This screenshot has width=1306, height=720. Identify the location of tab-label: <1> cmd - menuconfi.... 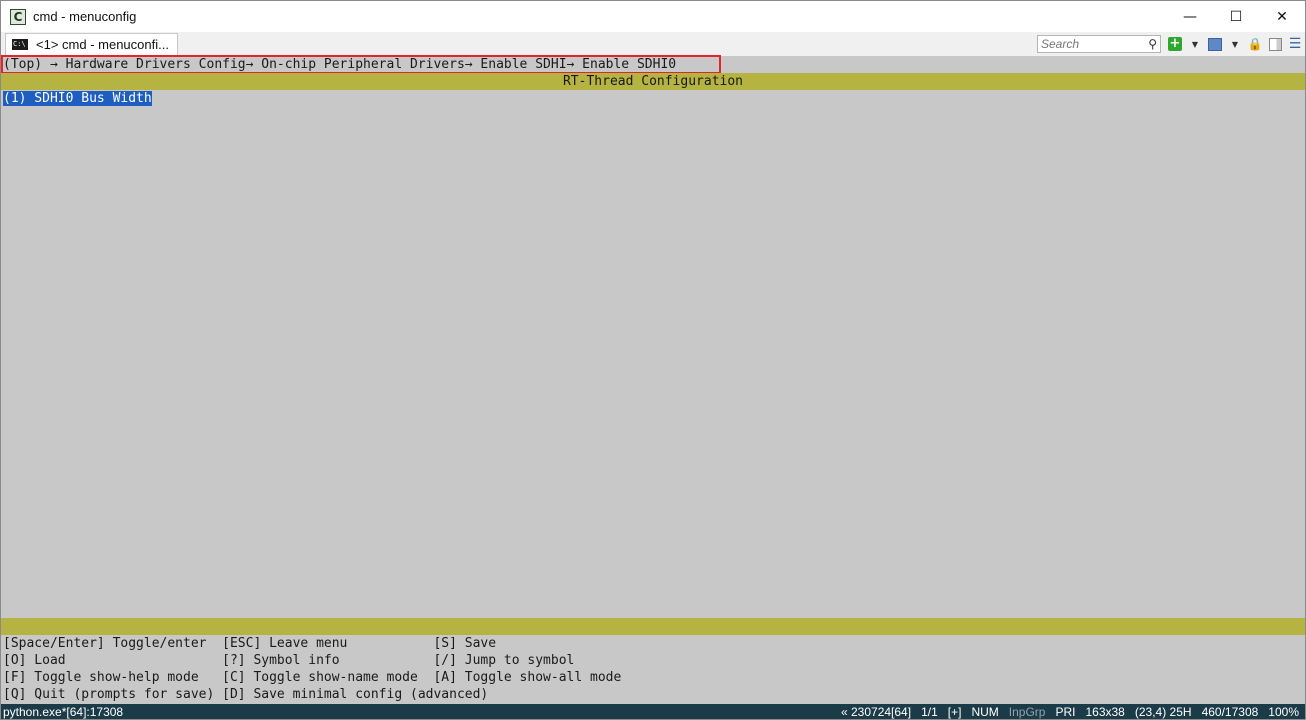
(102, 44).